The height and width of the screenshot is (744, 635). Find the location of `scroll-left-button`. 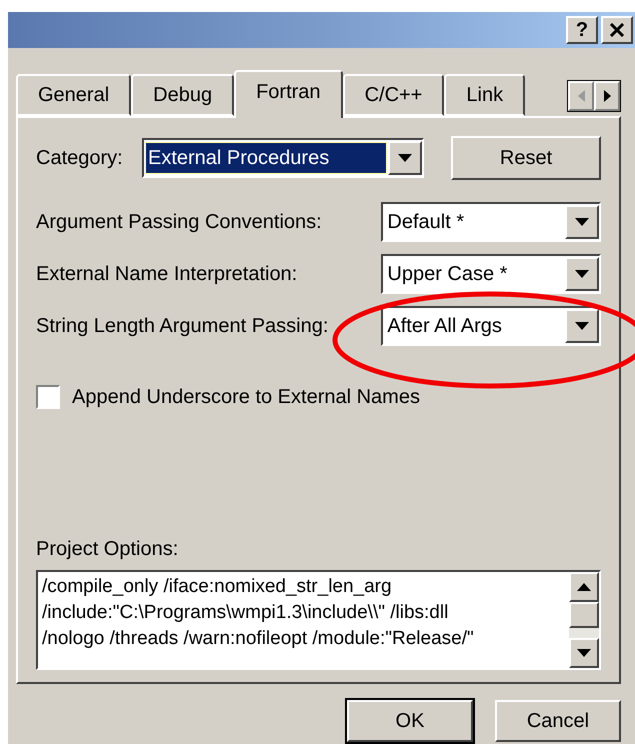

scroll-left-button is located at coordinates (581, 96).